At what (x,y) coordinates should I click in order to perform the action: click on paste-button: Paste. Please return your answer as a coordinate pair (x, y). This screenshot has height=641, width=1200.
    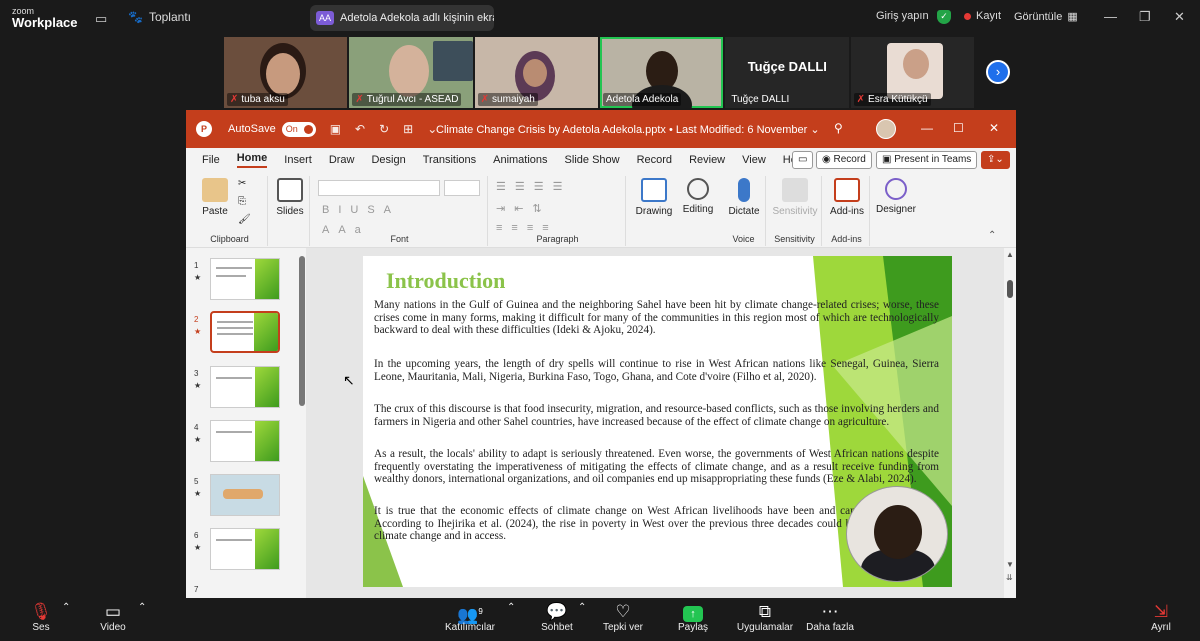
    Looking at the image, I should click on (215, 197).